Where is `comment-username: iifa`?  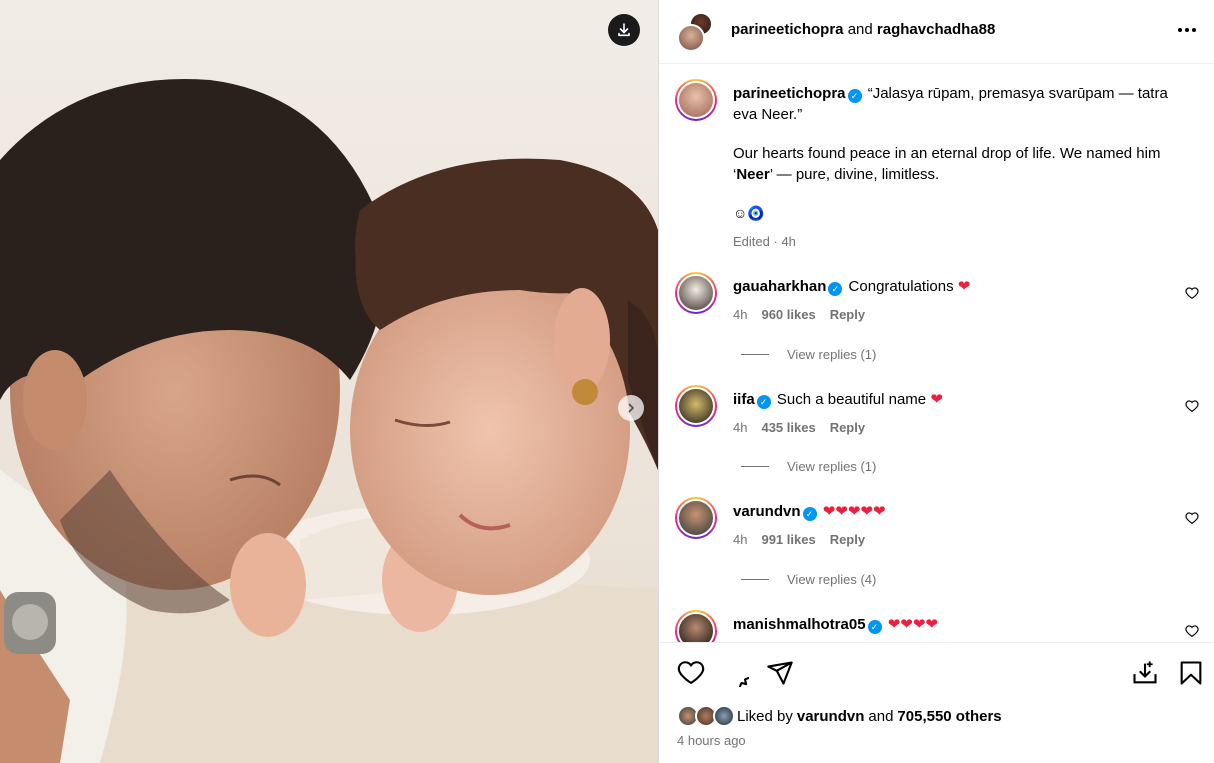 comment-username: iifa is located at coordinates (744, 399).